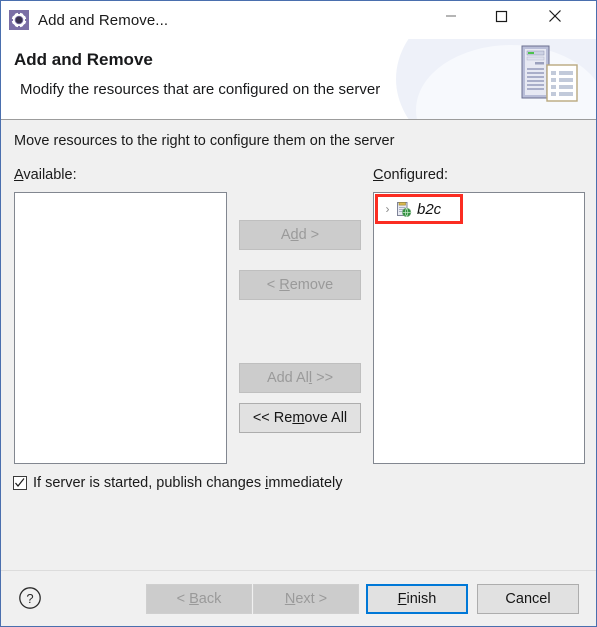 Image resolution: width=597 pixels, height=627 pixels. Describe the element at coordinates (272, 418) in the screenshot. I see `remove-all-button-pre: << Re` at that location.